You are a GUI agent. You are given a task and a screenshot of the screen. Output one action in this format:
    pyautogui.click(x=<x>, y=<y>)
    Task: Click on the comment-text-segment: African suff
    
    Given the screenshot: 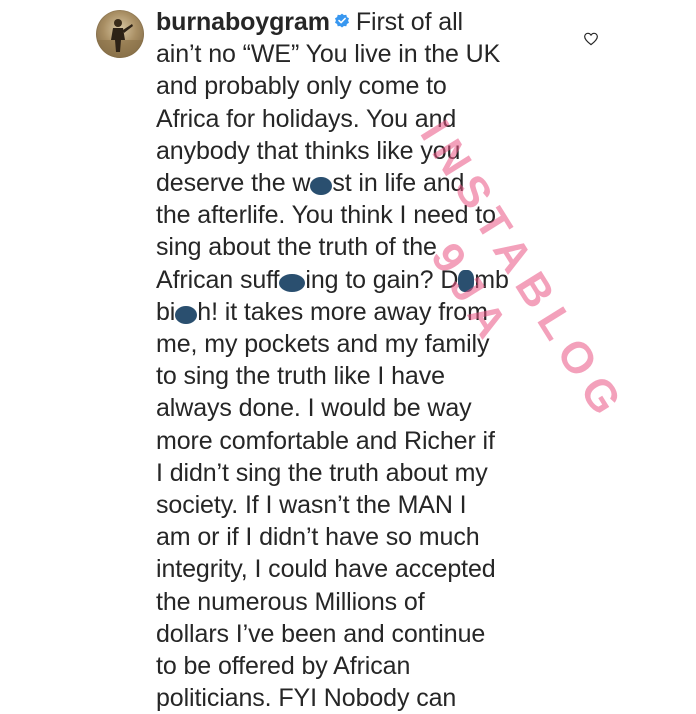 What is the action you would take?
    pyautogui.click(x=218, y=279)
    